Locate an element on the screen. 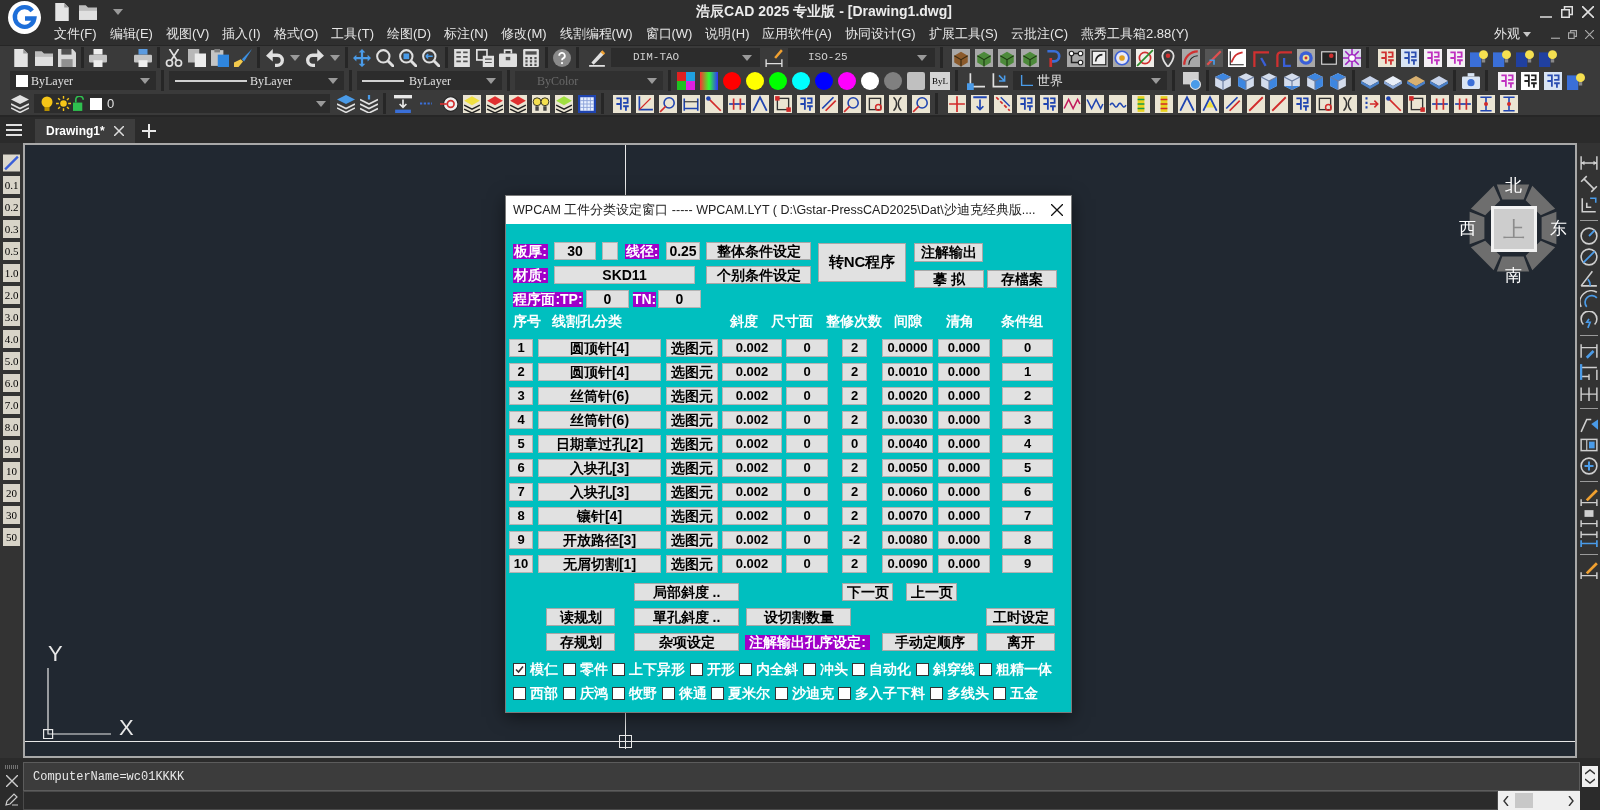  category-button: 镶针[4] is located at coordinates (599, 516).